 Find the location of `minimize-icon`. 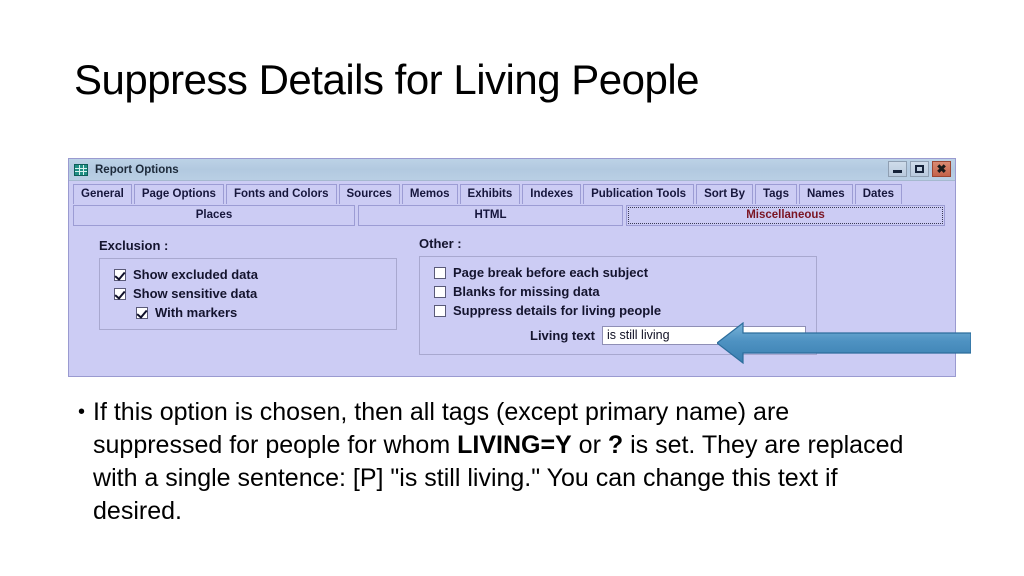

minimize-icon is located at coordinates (897, 171).